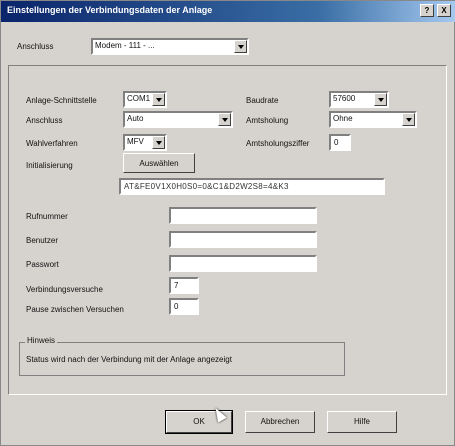 The image size is (455, 446). Describe the element at coordinates (243, 215) in the screenshot. I see `phone-field` at that location.